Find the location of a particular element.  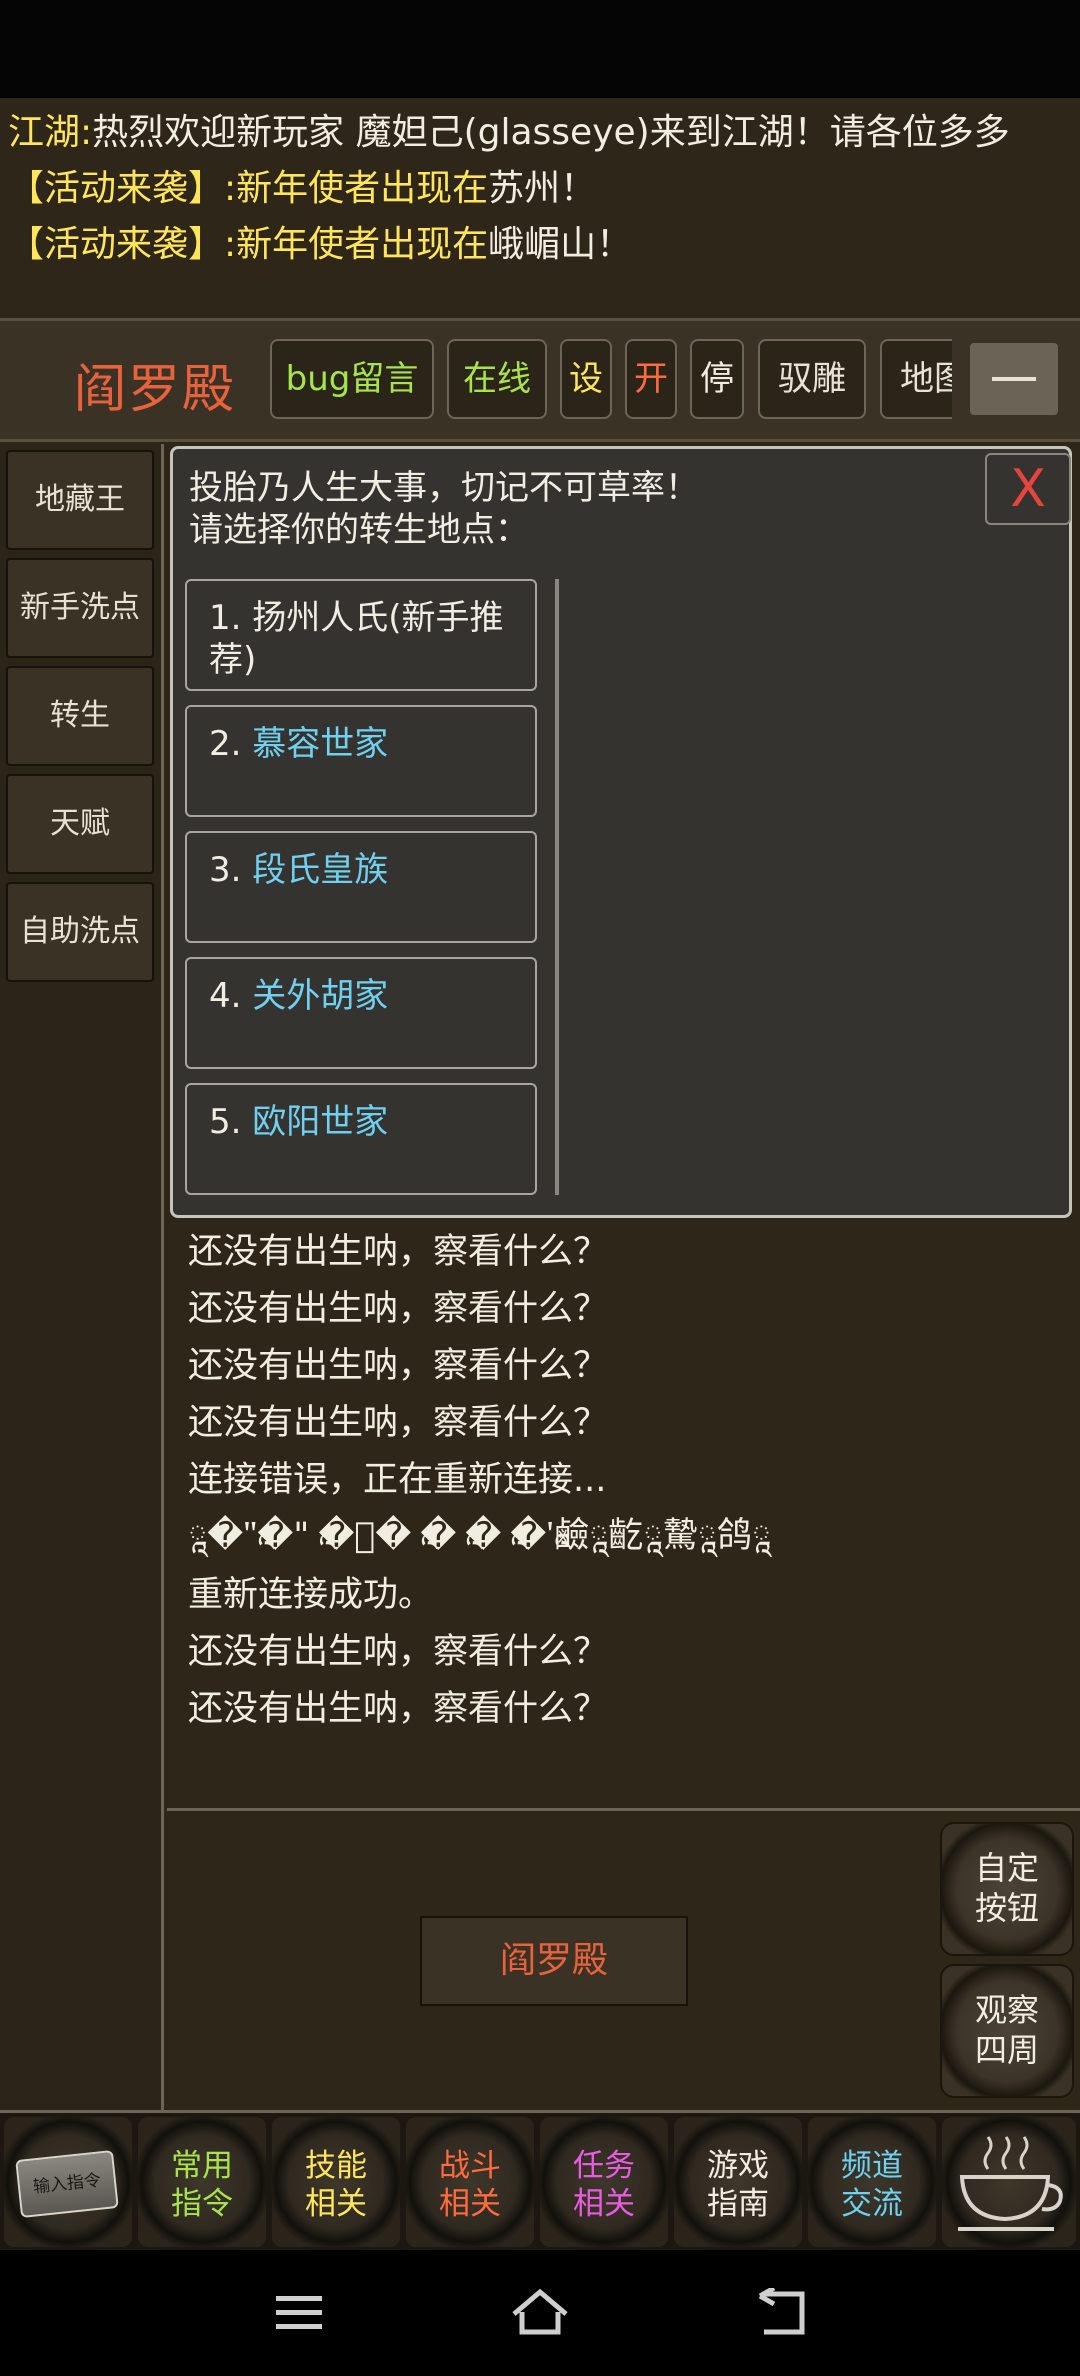

broadcast-line-welcome: 江湖:热烈欢迎新玩家 魔妲己(glasseye)来到江湖！请各位多多 is located at coordinates (509, 133).